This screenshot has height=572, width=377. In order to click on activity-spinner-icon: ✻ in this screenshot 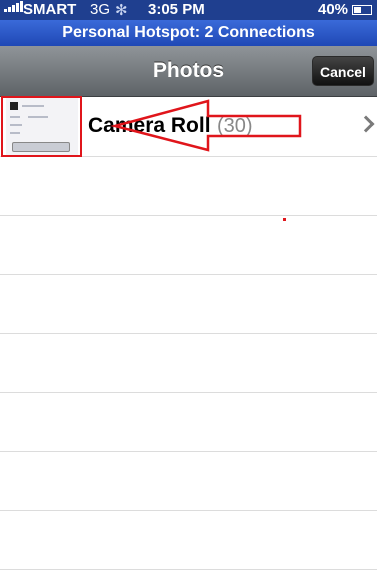, I will do `click(121, 10)`.